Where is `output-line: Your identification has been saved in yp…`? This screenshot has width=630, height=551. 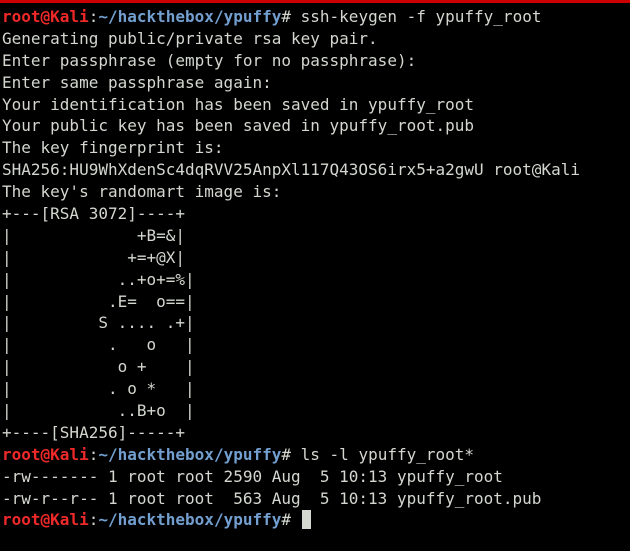 output-line: Your identification has been saved in yp… is located at coordinates (238, 104).